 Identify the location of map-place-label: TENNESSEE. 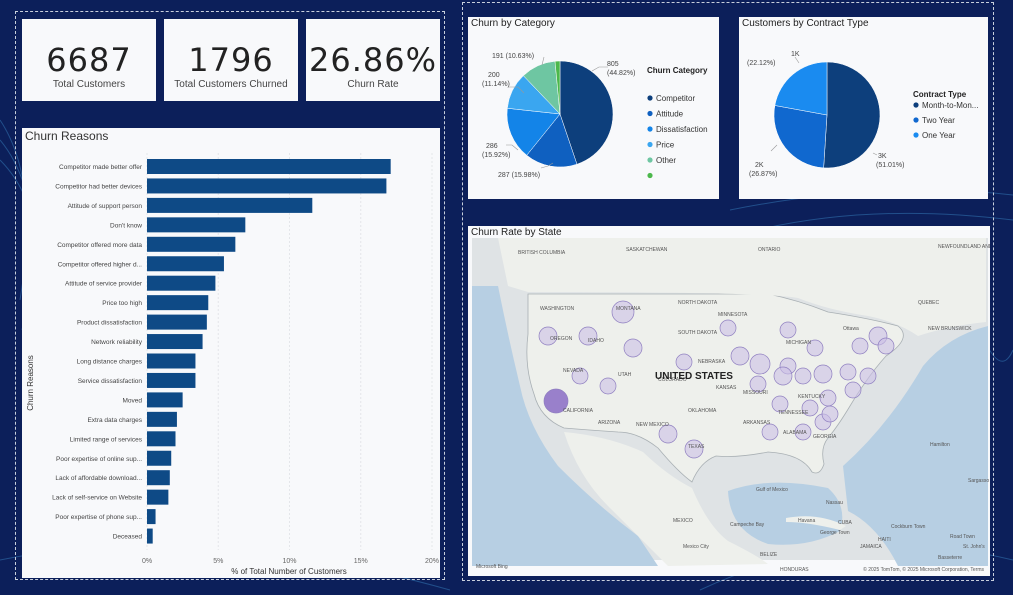
(793, 413).